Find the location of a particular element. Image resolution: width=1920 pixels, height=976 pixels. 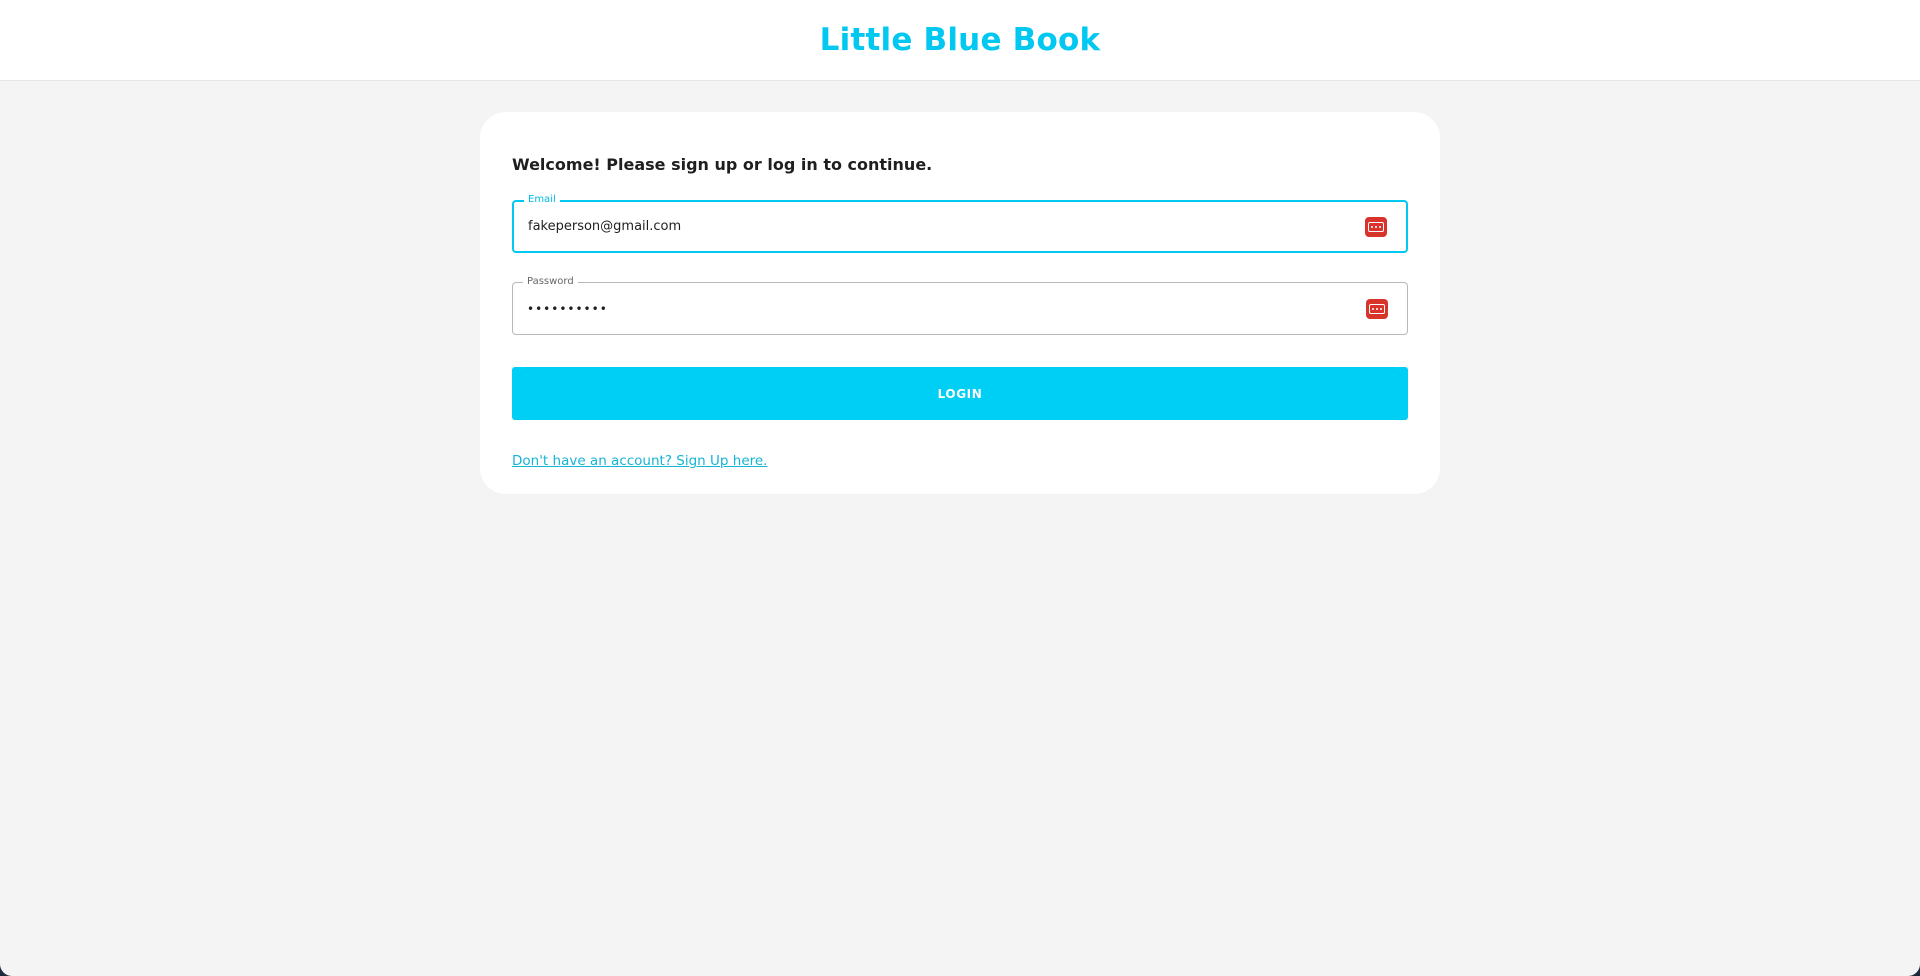

email-field: Email is located at coordinates (960, 223).